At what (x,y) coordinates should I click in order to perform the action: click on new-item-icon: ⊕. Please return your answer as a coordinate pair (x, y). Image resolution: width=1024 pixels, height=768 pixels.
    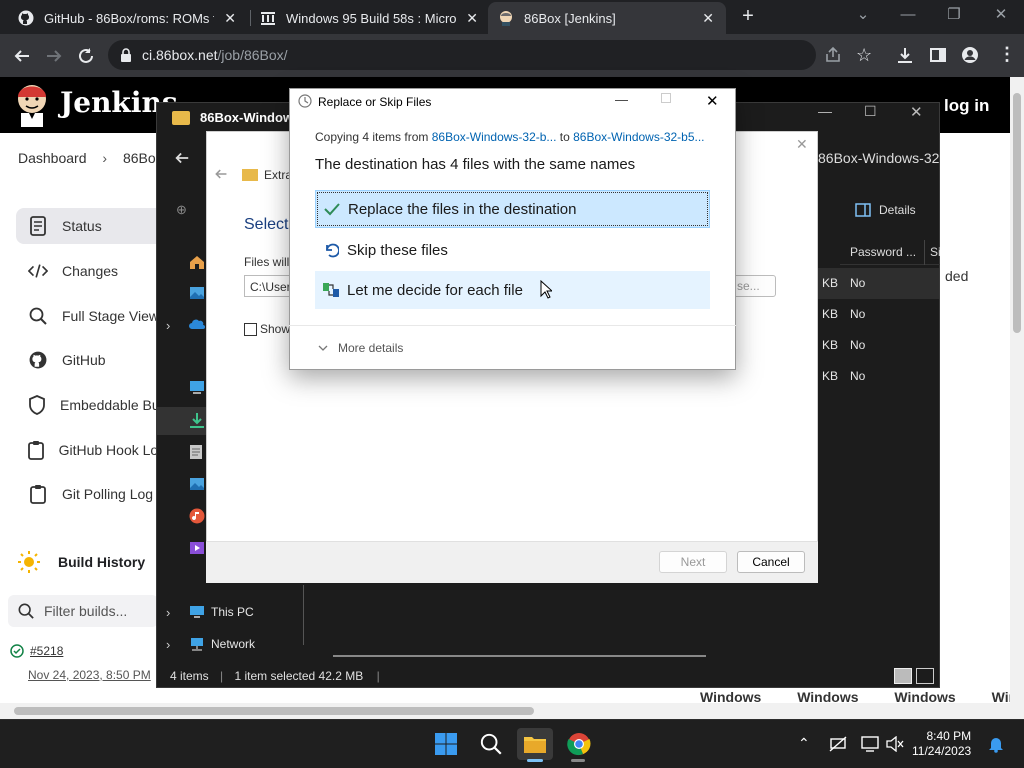
    Looking at the image, I should click on (181, 210).